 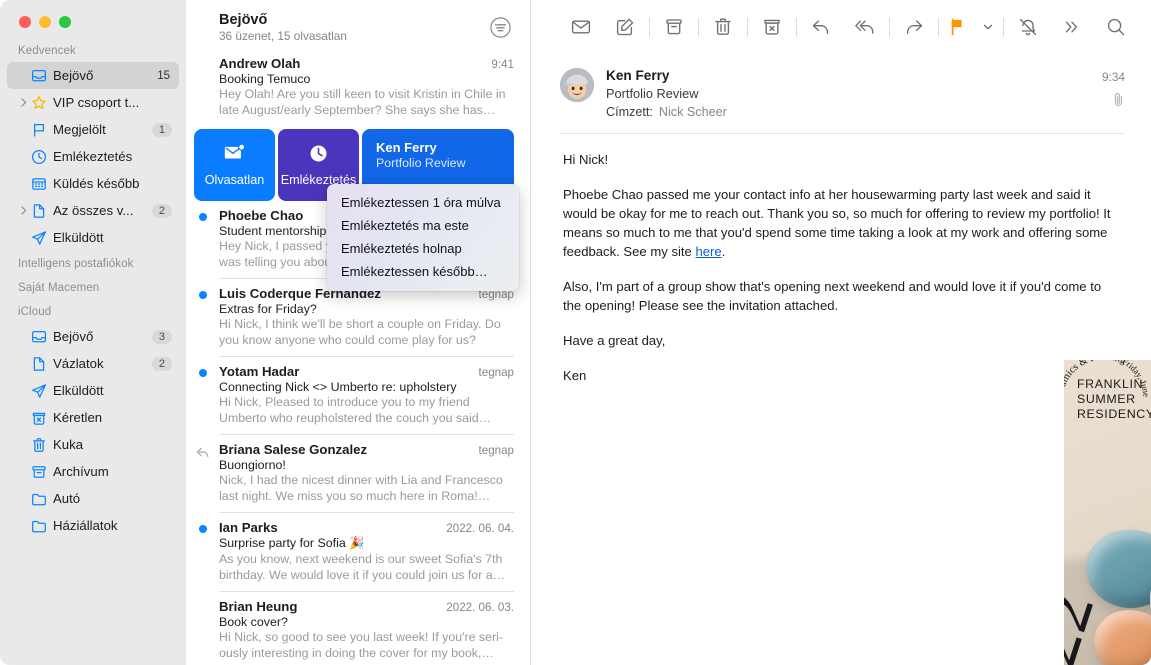 What do you see at coordinates (500, 27) in the screenshot?
I see `filter-icon` at bounding box center [500, 27].